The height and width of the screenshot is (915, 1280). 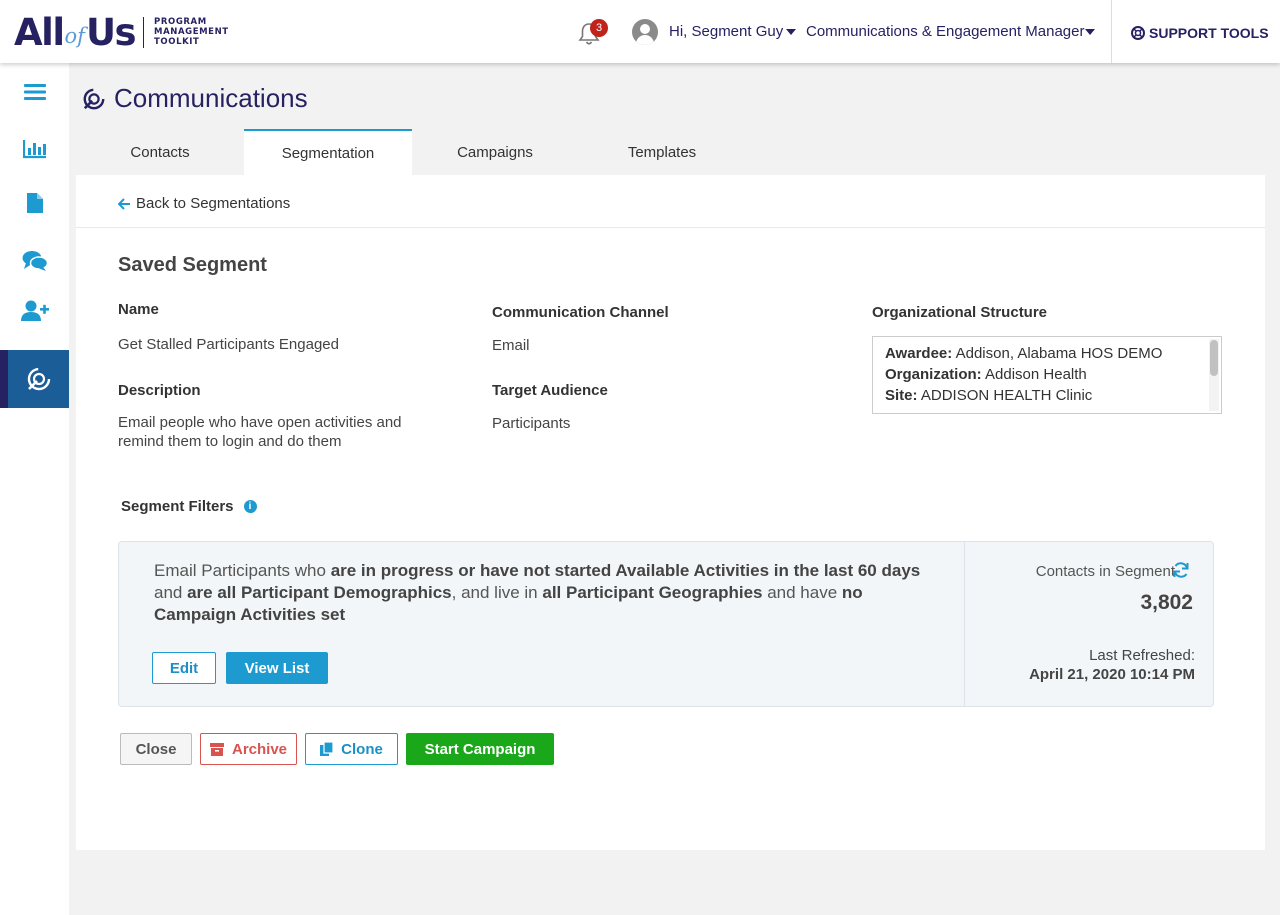 What do you see at coordinates (39, 32) in the screenshot?
I see `logo-all-text: All` at bounding box center [39, 32].